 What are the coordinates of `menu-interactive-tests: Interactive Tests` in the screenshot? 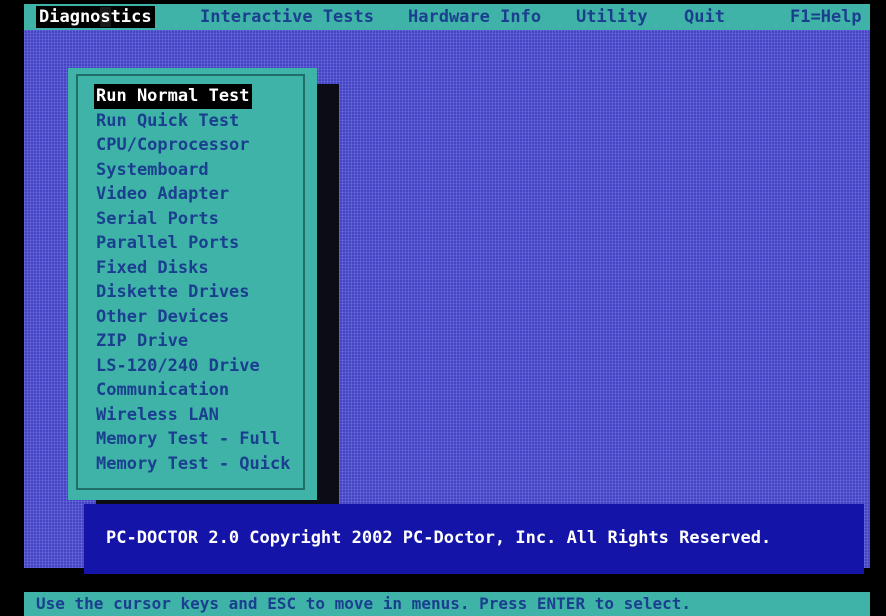 It's located at (287, 17).